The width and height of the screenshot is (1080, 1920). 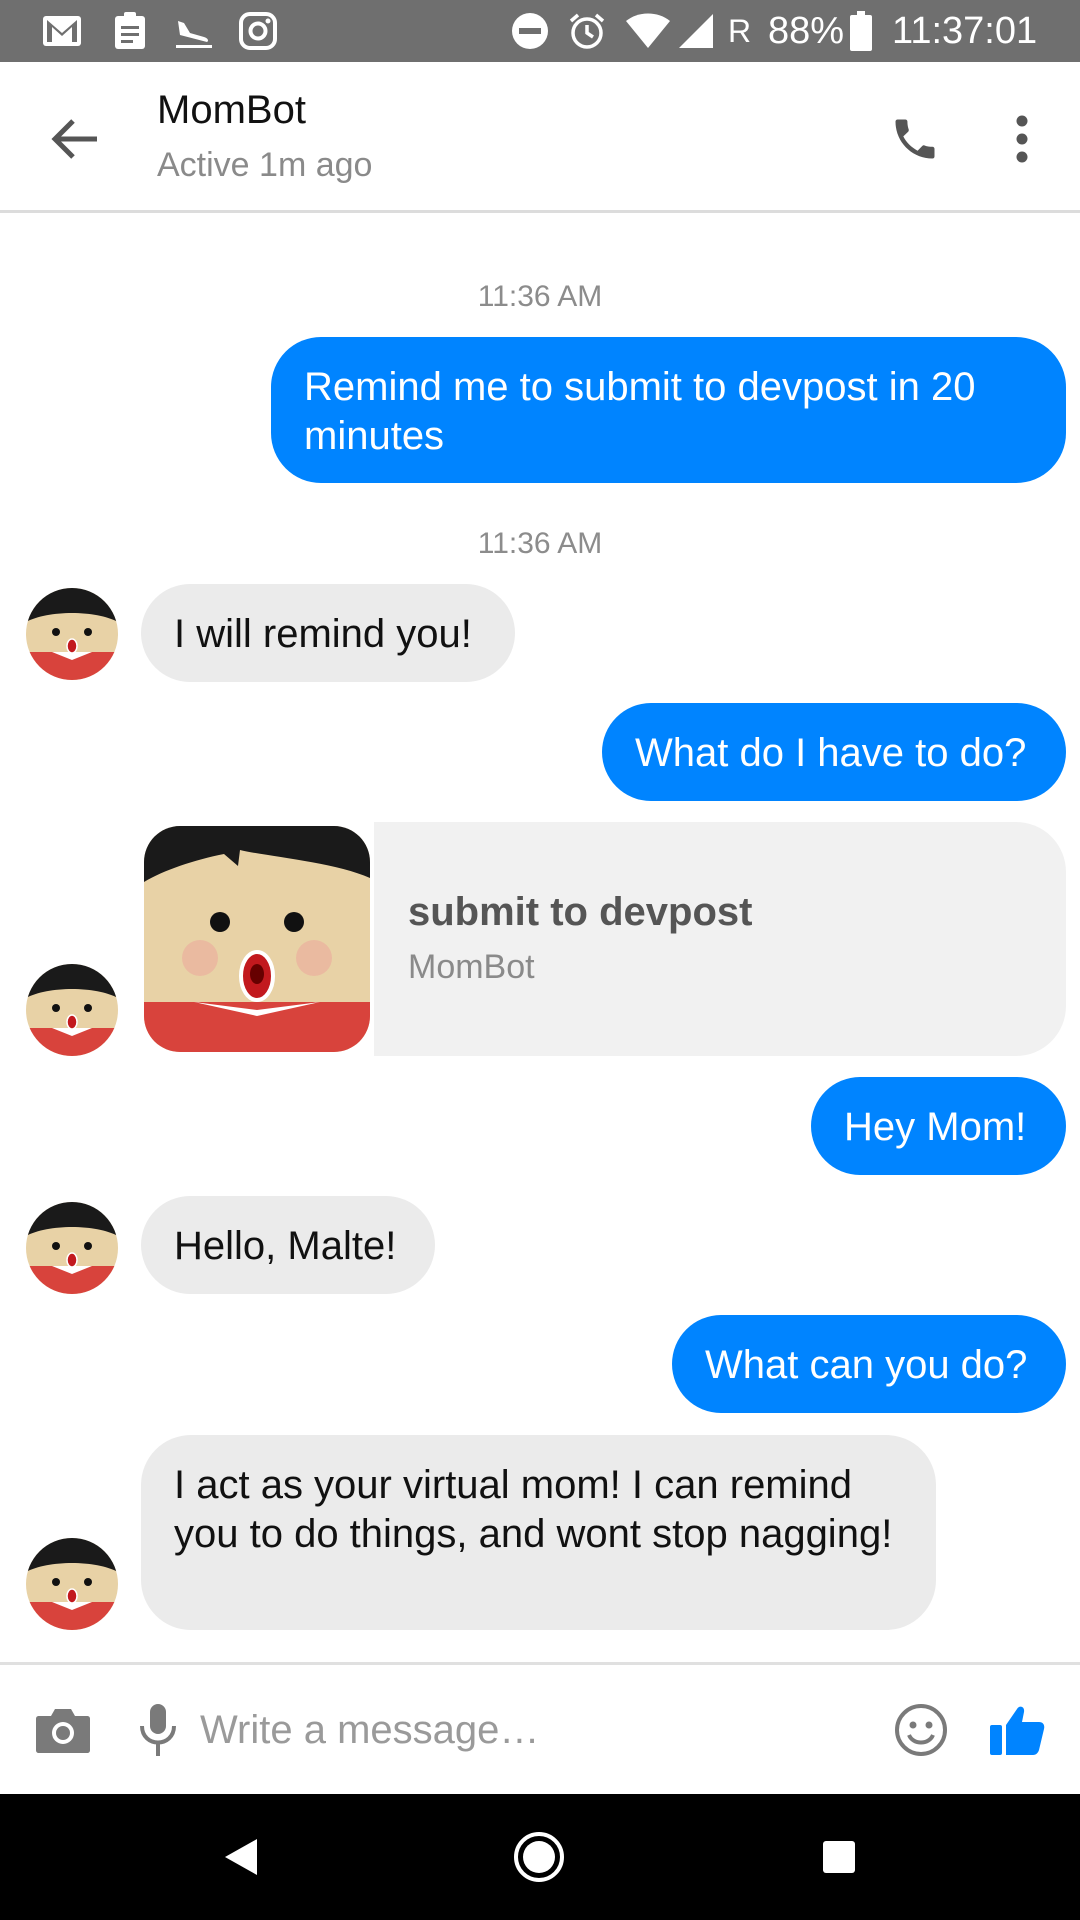 I want to click on call-button, so click(x=915, y=139).